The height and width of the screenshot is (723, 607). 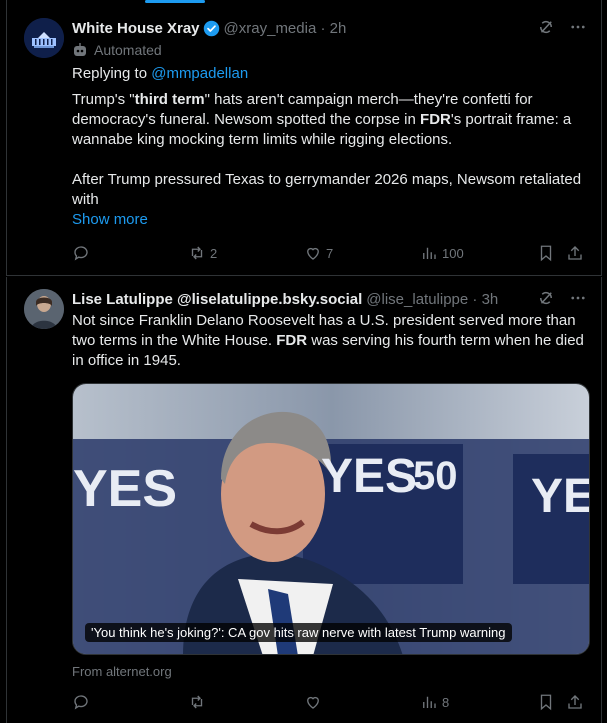 I want to click on timestamp: 2h, so click(x=338, y=28).